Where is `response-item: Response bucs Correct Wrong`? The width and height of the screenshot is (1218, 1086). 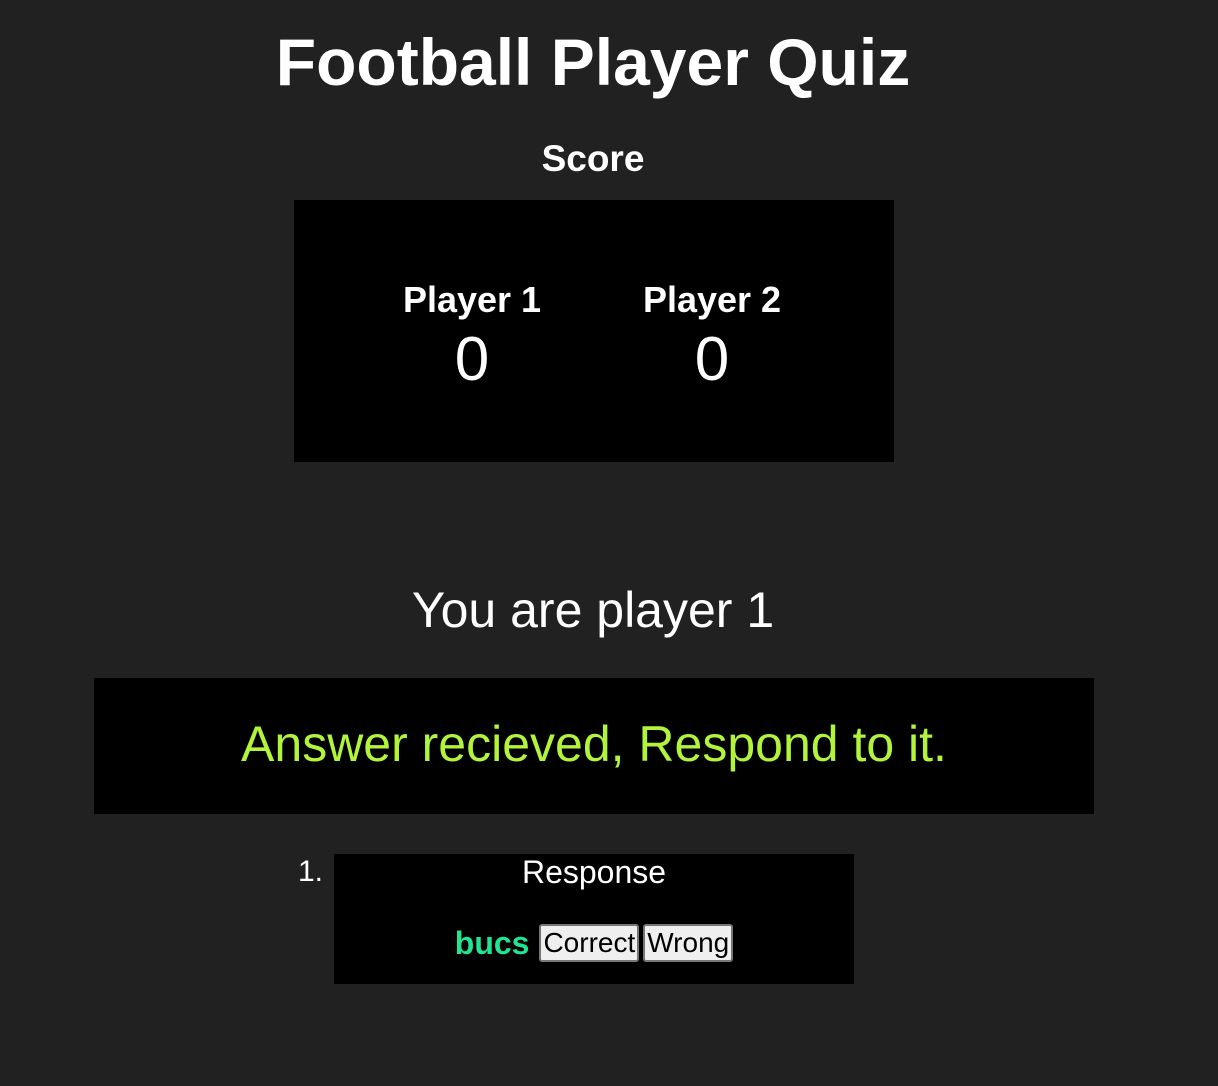
response-item: Response bucs Correct Wrong is located at coordinates (594, 919).